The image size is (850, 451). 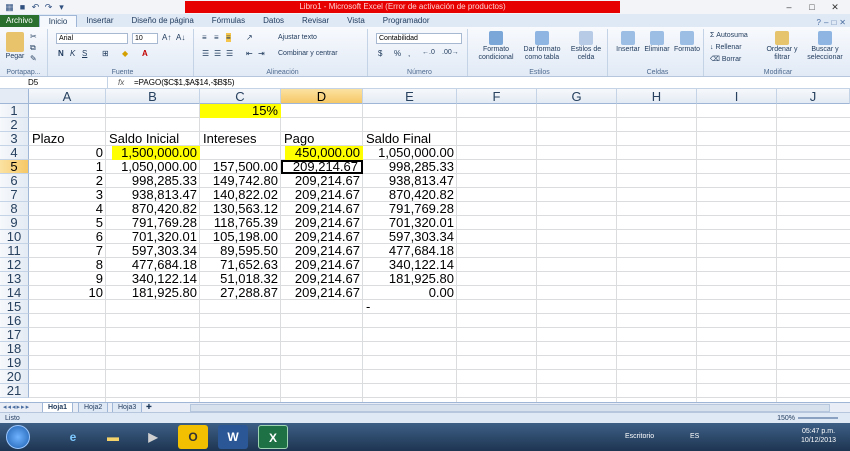 I want to click on row-header-18: 18, so click(x=14, y=349).